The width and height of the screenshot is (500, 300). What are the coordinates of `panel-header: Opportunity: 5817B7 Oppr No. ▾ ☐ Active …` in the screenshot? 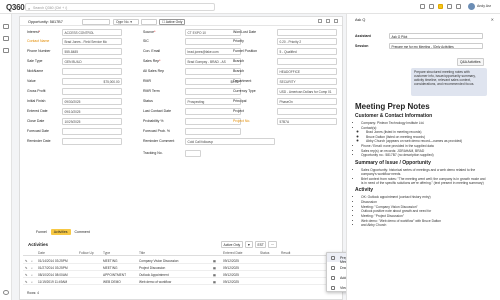 It's located at (181, 21).